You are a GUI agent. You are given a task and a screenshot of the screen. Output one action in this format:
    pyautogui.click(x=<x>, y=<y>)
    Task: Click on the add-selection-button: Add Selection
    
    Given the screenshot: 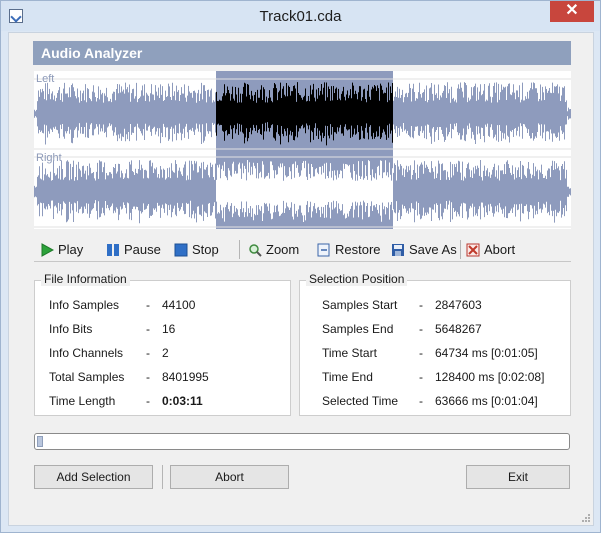 What is the action you would take?
    pyautogui.click(x=93, y=477)
    